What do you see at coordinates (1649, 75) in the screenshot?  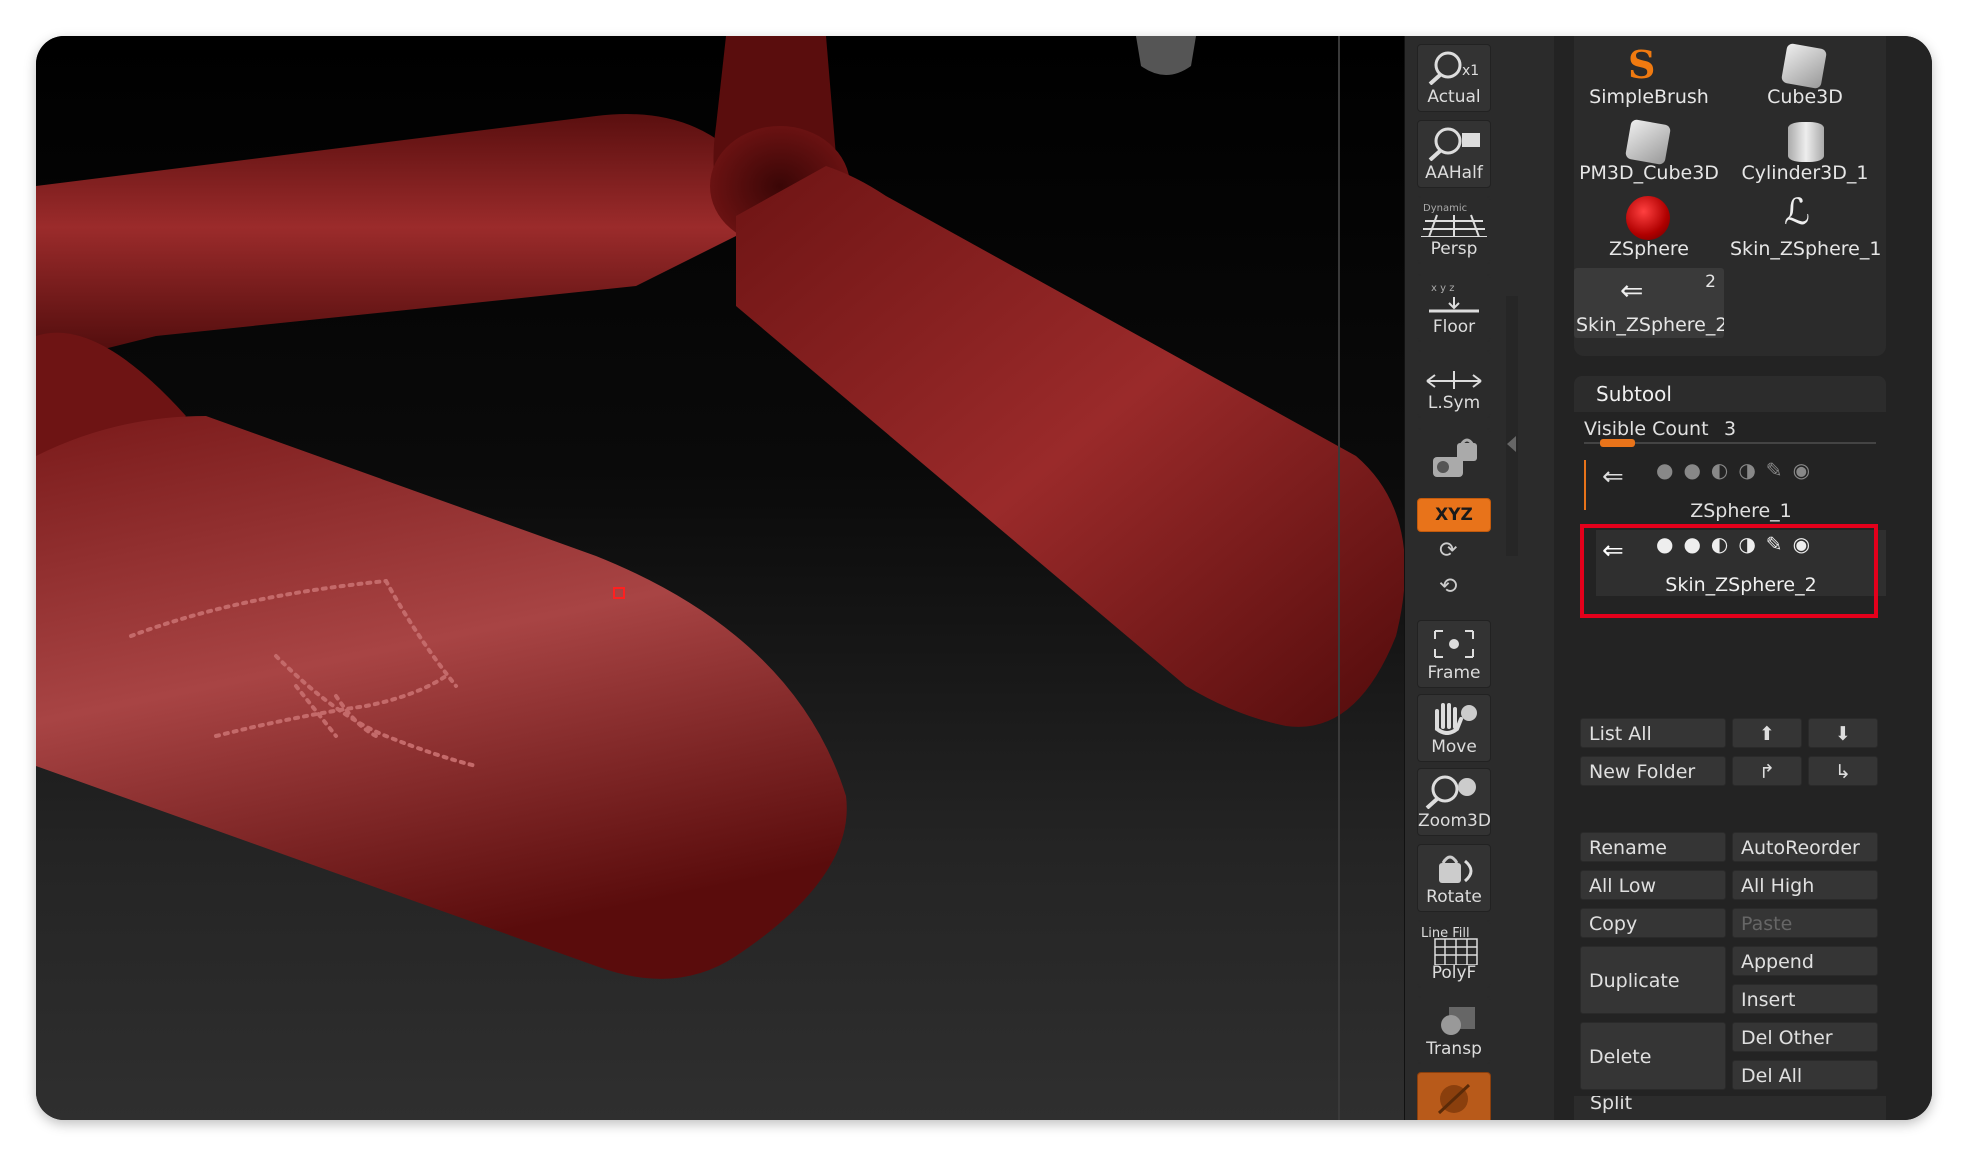 I see `tool-simplebrush: S SimpleBrush` at bounding box center [1649, 75].